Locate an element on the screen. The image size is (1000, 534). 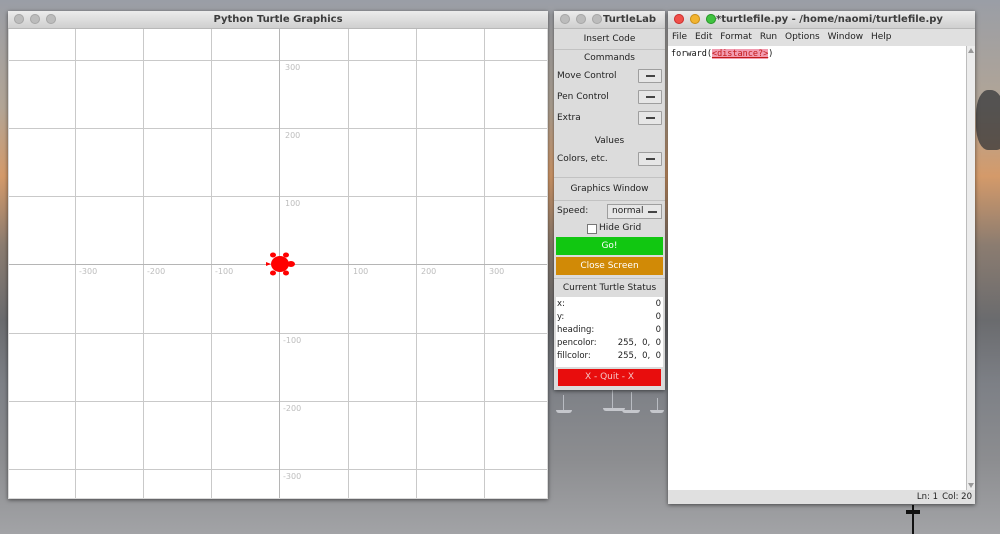
status-column: Col: 20 is located at coordinates (957, 497).